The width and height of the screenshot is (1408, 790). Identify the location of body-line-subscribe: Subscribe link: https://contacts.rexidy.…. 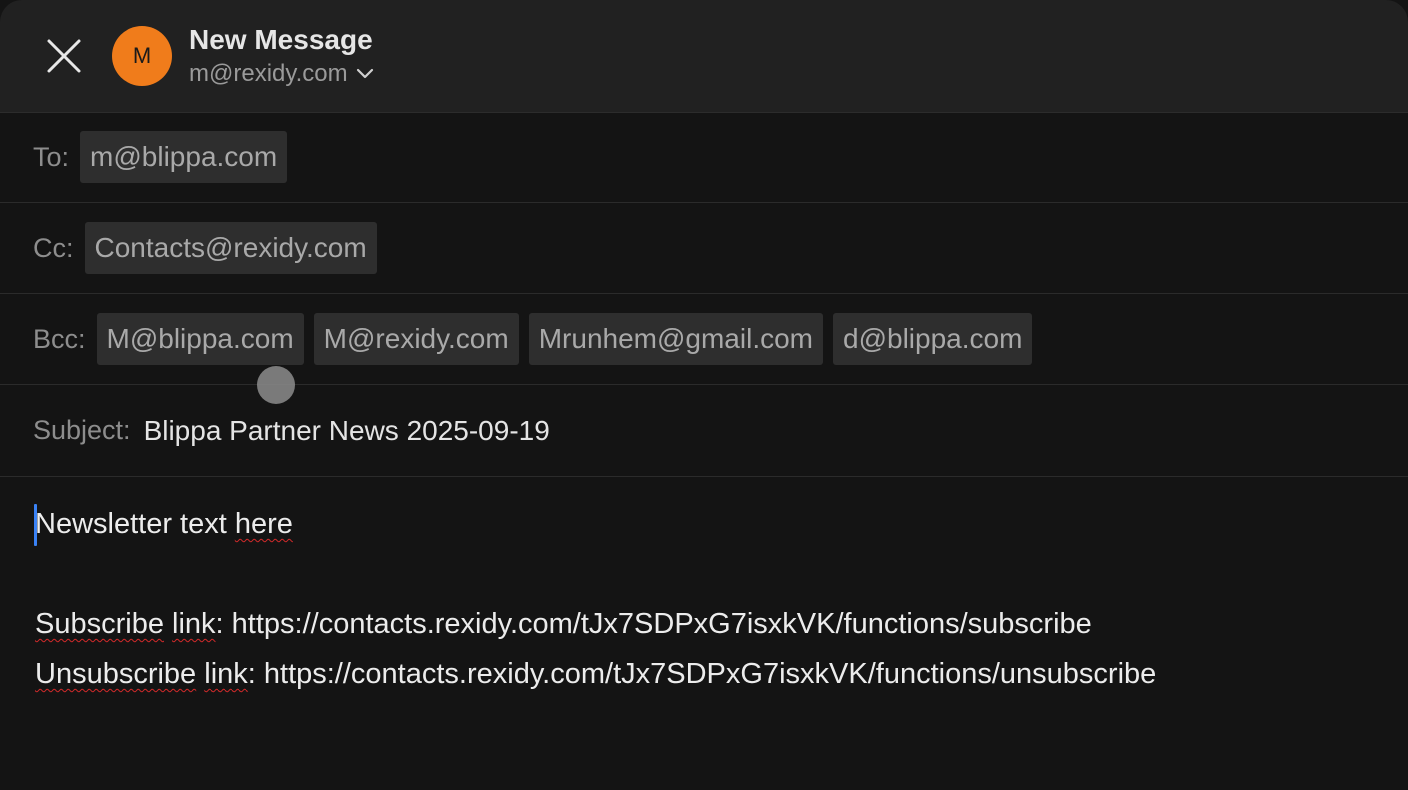
(563, 624).